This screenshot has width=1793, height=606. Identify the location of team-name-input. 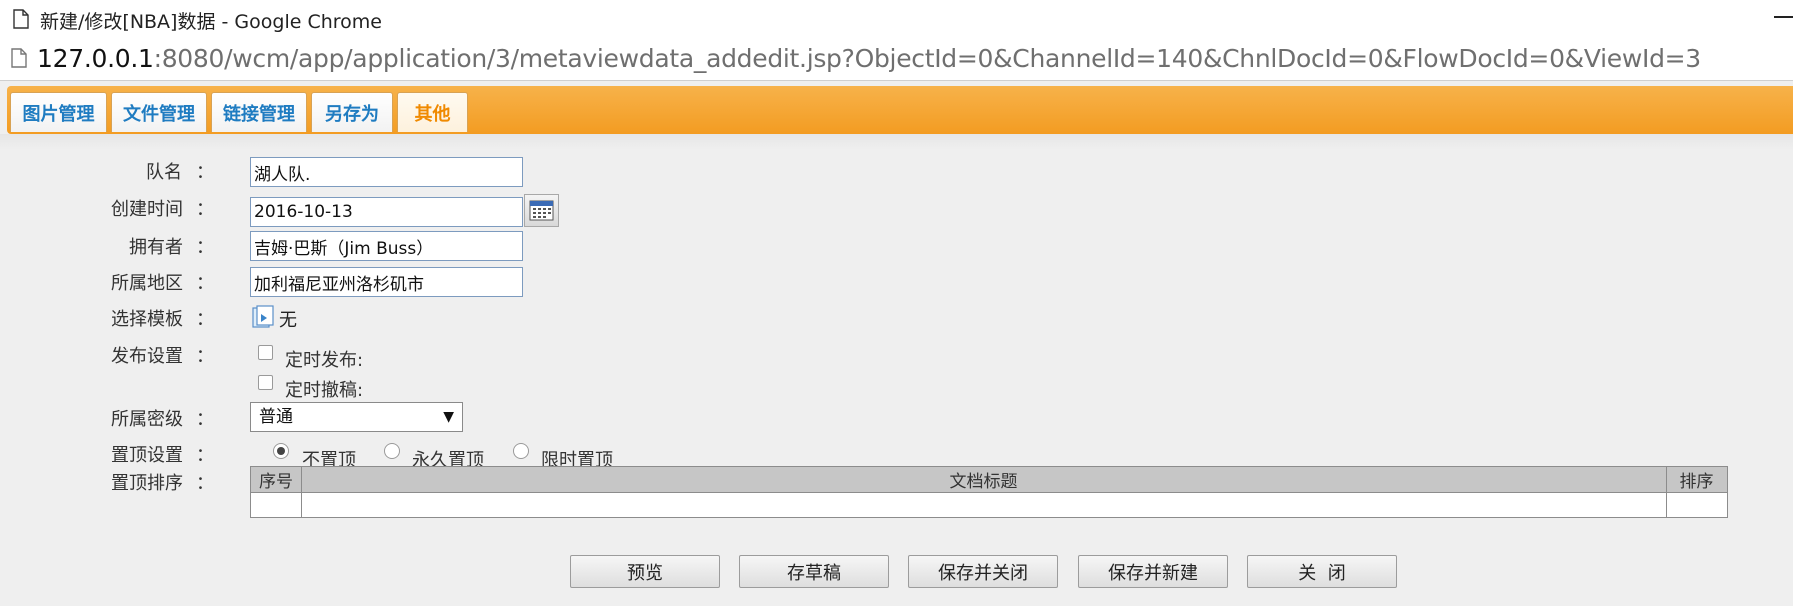
(386, 172).